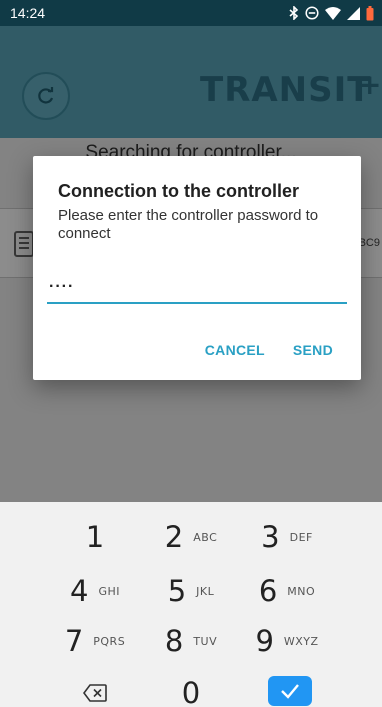  I want to click on enter-key, so click(290, 691).